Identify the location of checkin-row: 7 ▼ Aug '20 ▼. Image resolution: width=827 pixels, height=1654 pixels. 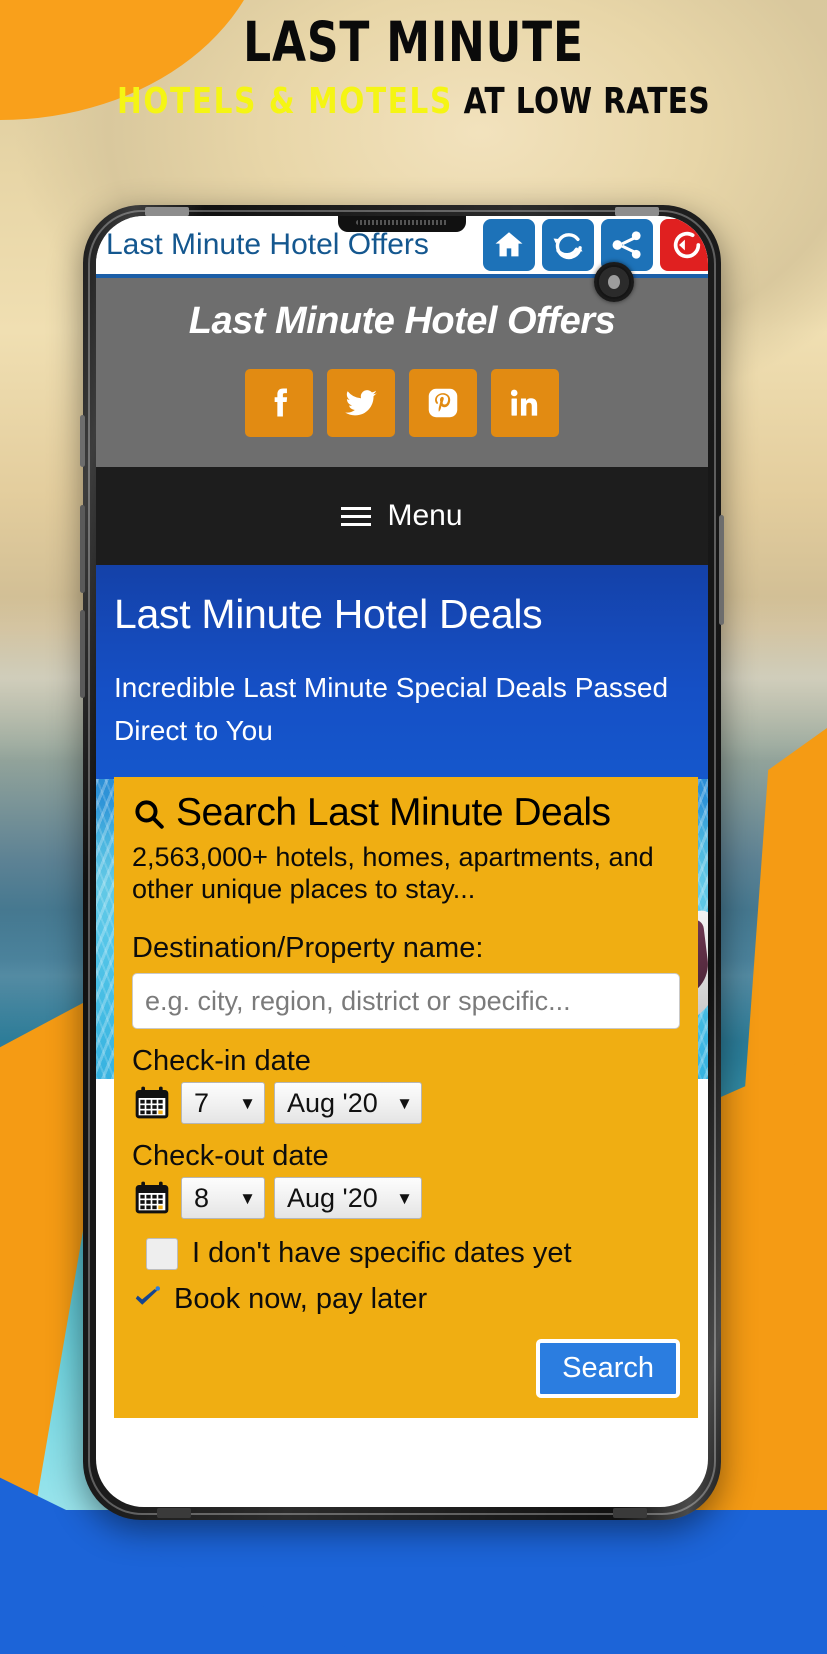
(406, 1103).